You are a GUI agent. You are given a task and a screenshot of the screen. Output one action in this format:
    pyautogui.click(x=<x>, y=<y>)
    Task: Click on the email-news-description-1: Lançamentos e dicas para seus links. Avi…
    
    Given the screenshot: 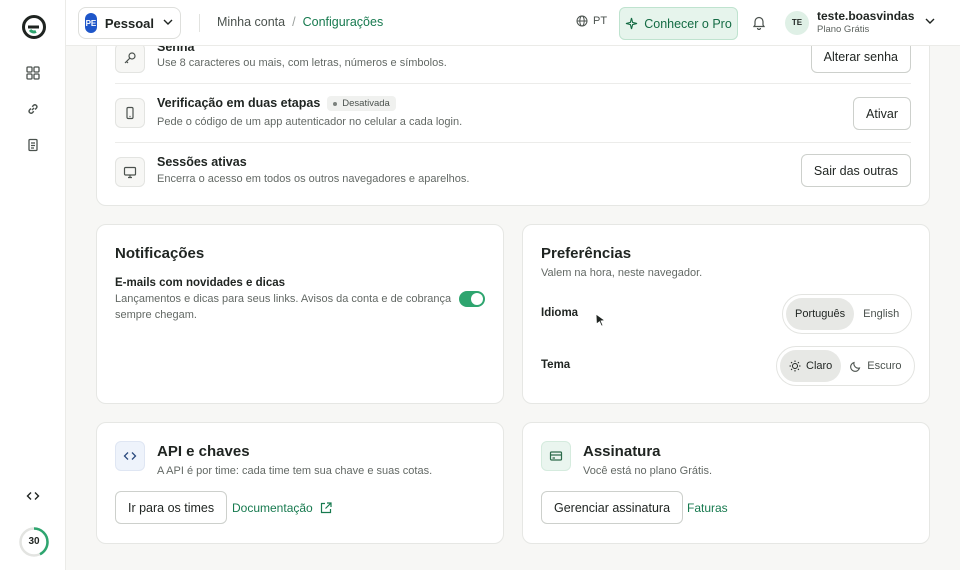 What is the action you would take?
    pyautogui.click(x=283, y=299)
    